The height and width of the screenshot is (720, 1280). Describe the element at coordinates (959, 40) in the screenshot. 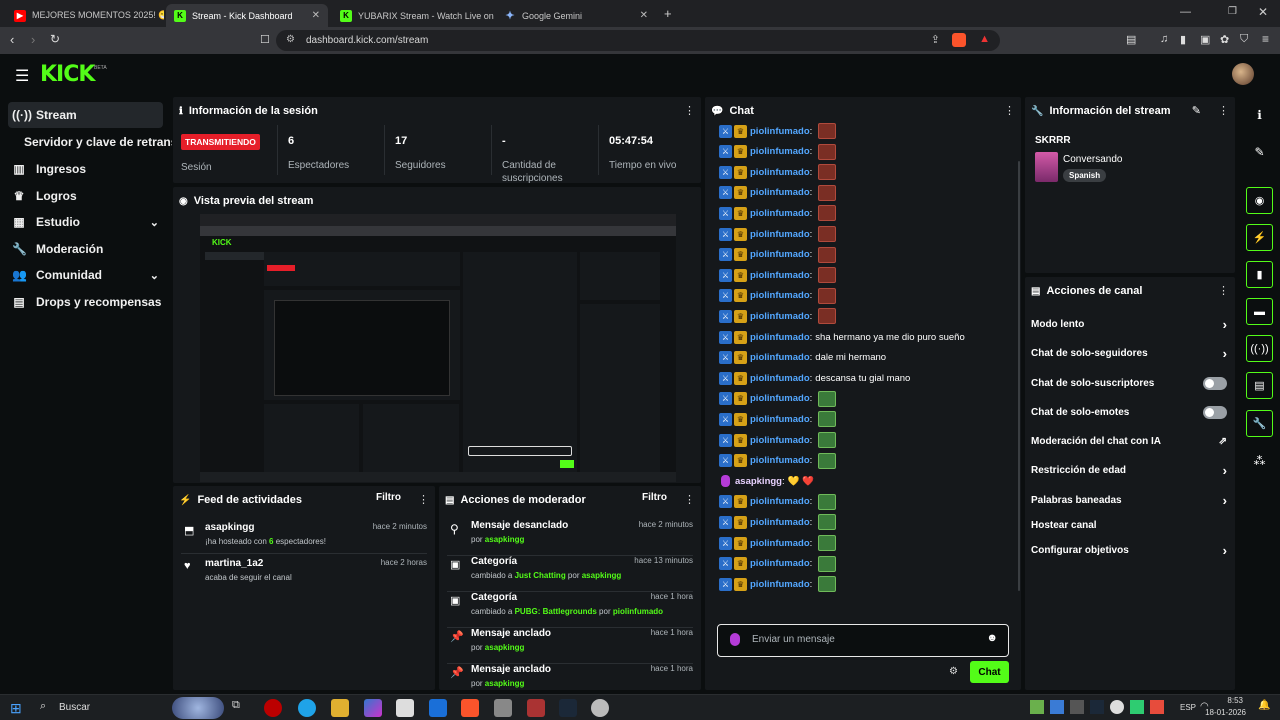

I see `brave-shields-icon` at that location.